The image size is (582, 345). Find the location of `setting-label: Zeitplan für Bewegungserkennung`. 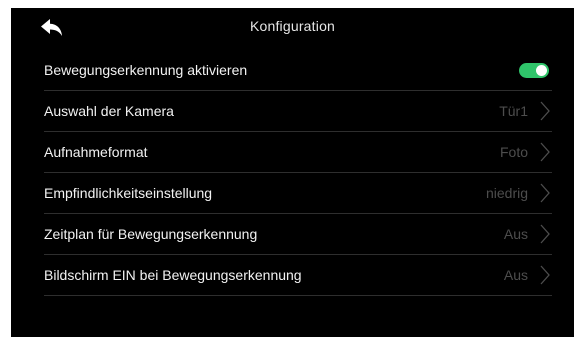

setting-label: Zeitplan für Bewegungserkennung is located at coordinates (151, 234).